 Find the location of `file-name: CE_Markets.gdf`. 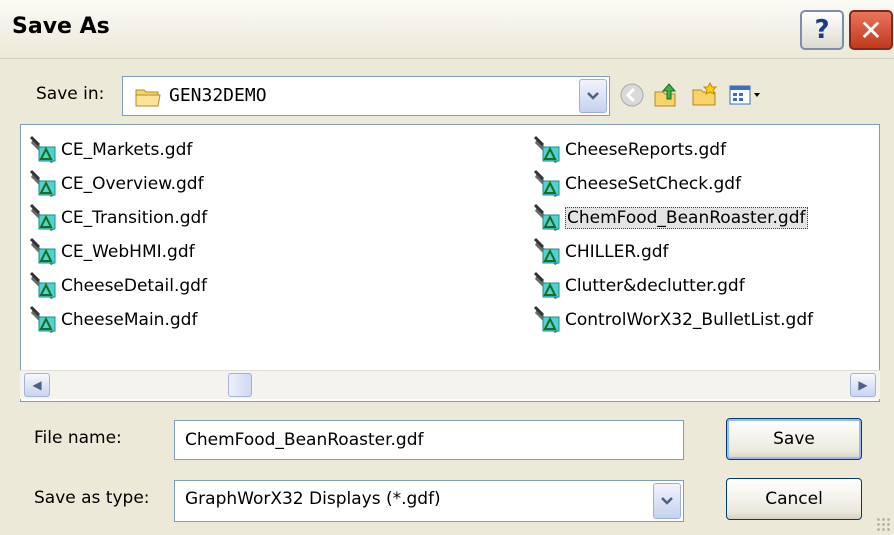

file-name: CE_Markets.gdf is located at coordinates (127, 150).